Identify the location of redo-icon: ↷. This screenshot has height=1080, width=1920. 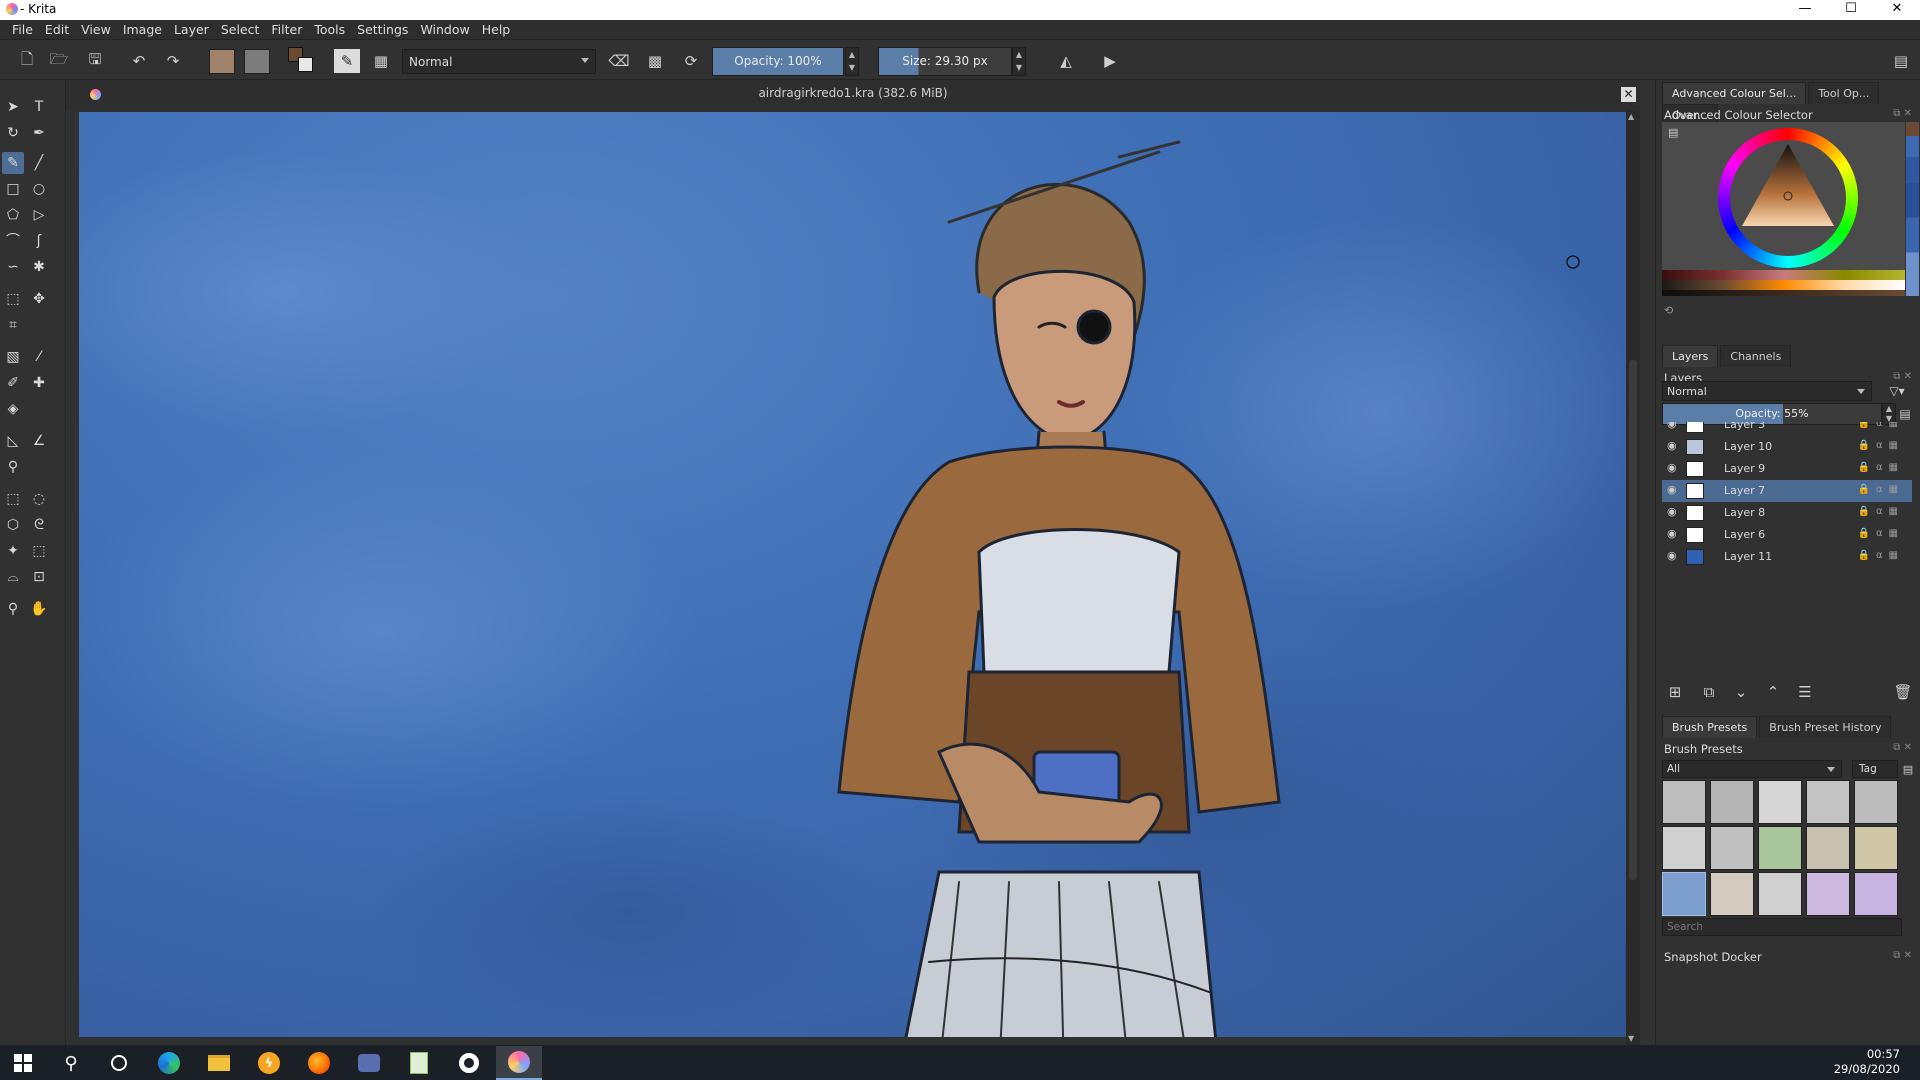
(173, 61).